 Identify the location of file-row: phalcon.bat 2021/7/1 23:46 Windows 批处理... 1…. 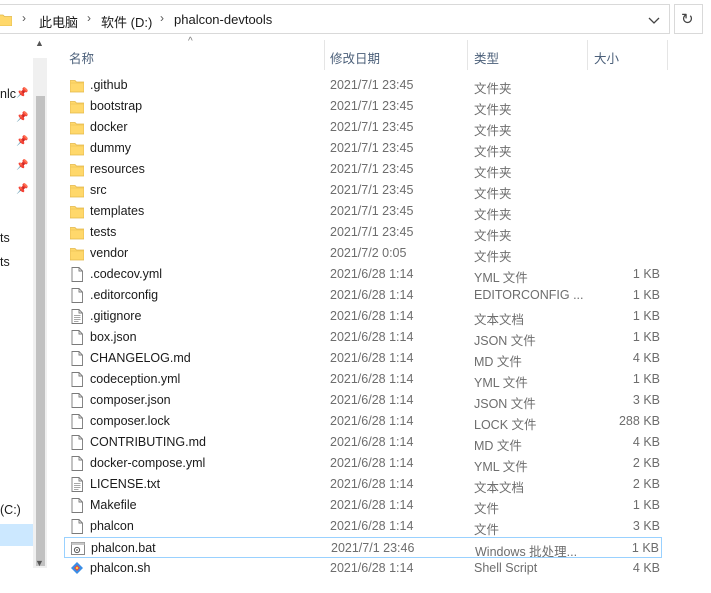
(363, 548).